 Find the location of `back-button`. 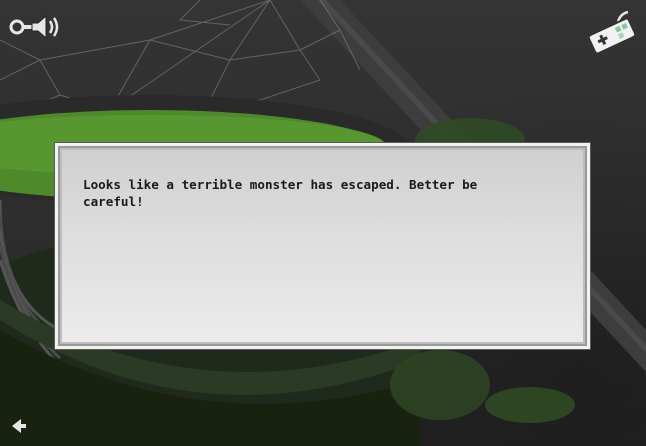

back-button is located at coordinates (19, 426).